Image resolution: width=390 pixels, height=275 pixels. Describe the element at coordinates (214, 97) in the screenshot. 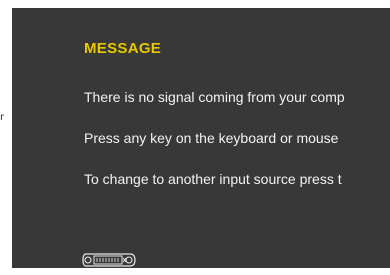

I see `no-signal-message: There is no signal coming from your comp` at that location.